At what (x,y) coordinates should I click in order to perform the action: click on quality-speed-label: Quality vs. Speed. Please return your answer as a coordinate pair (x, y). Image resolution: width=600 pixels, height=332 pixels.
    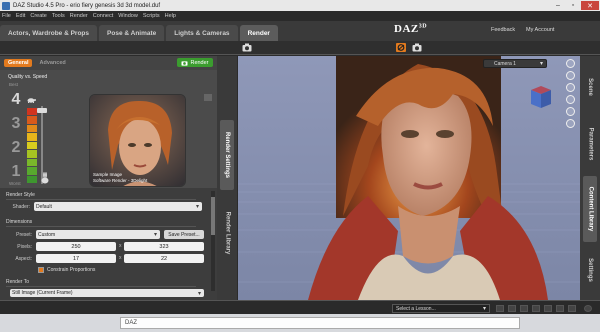
    Looking at the image, I should click on (28, 77).